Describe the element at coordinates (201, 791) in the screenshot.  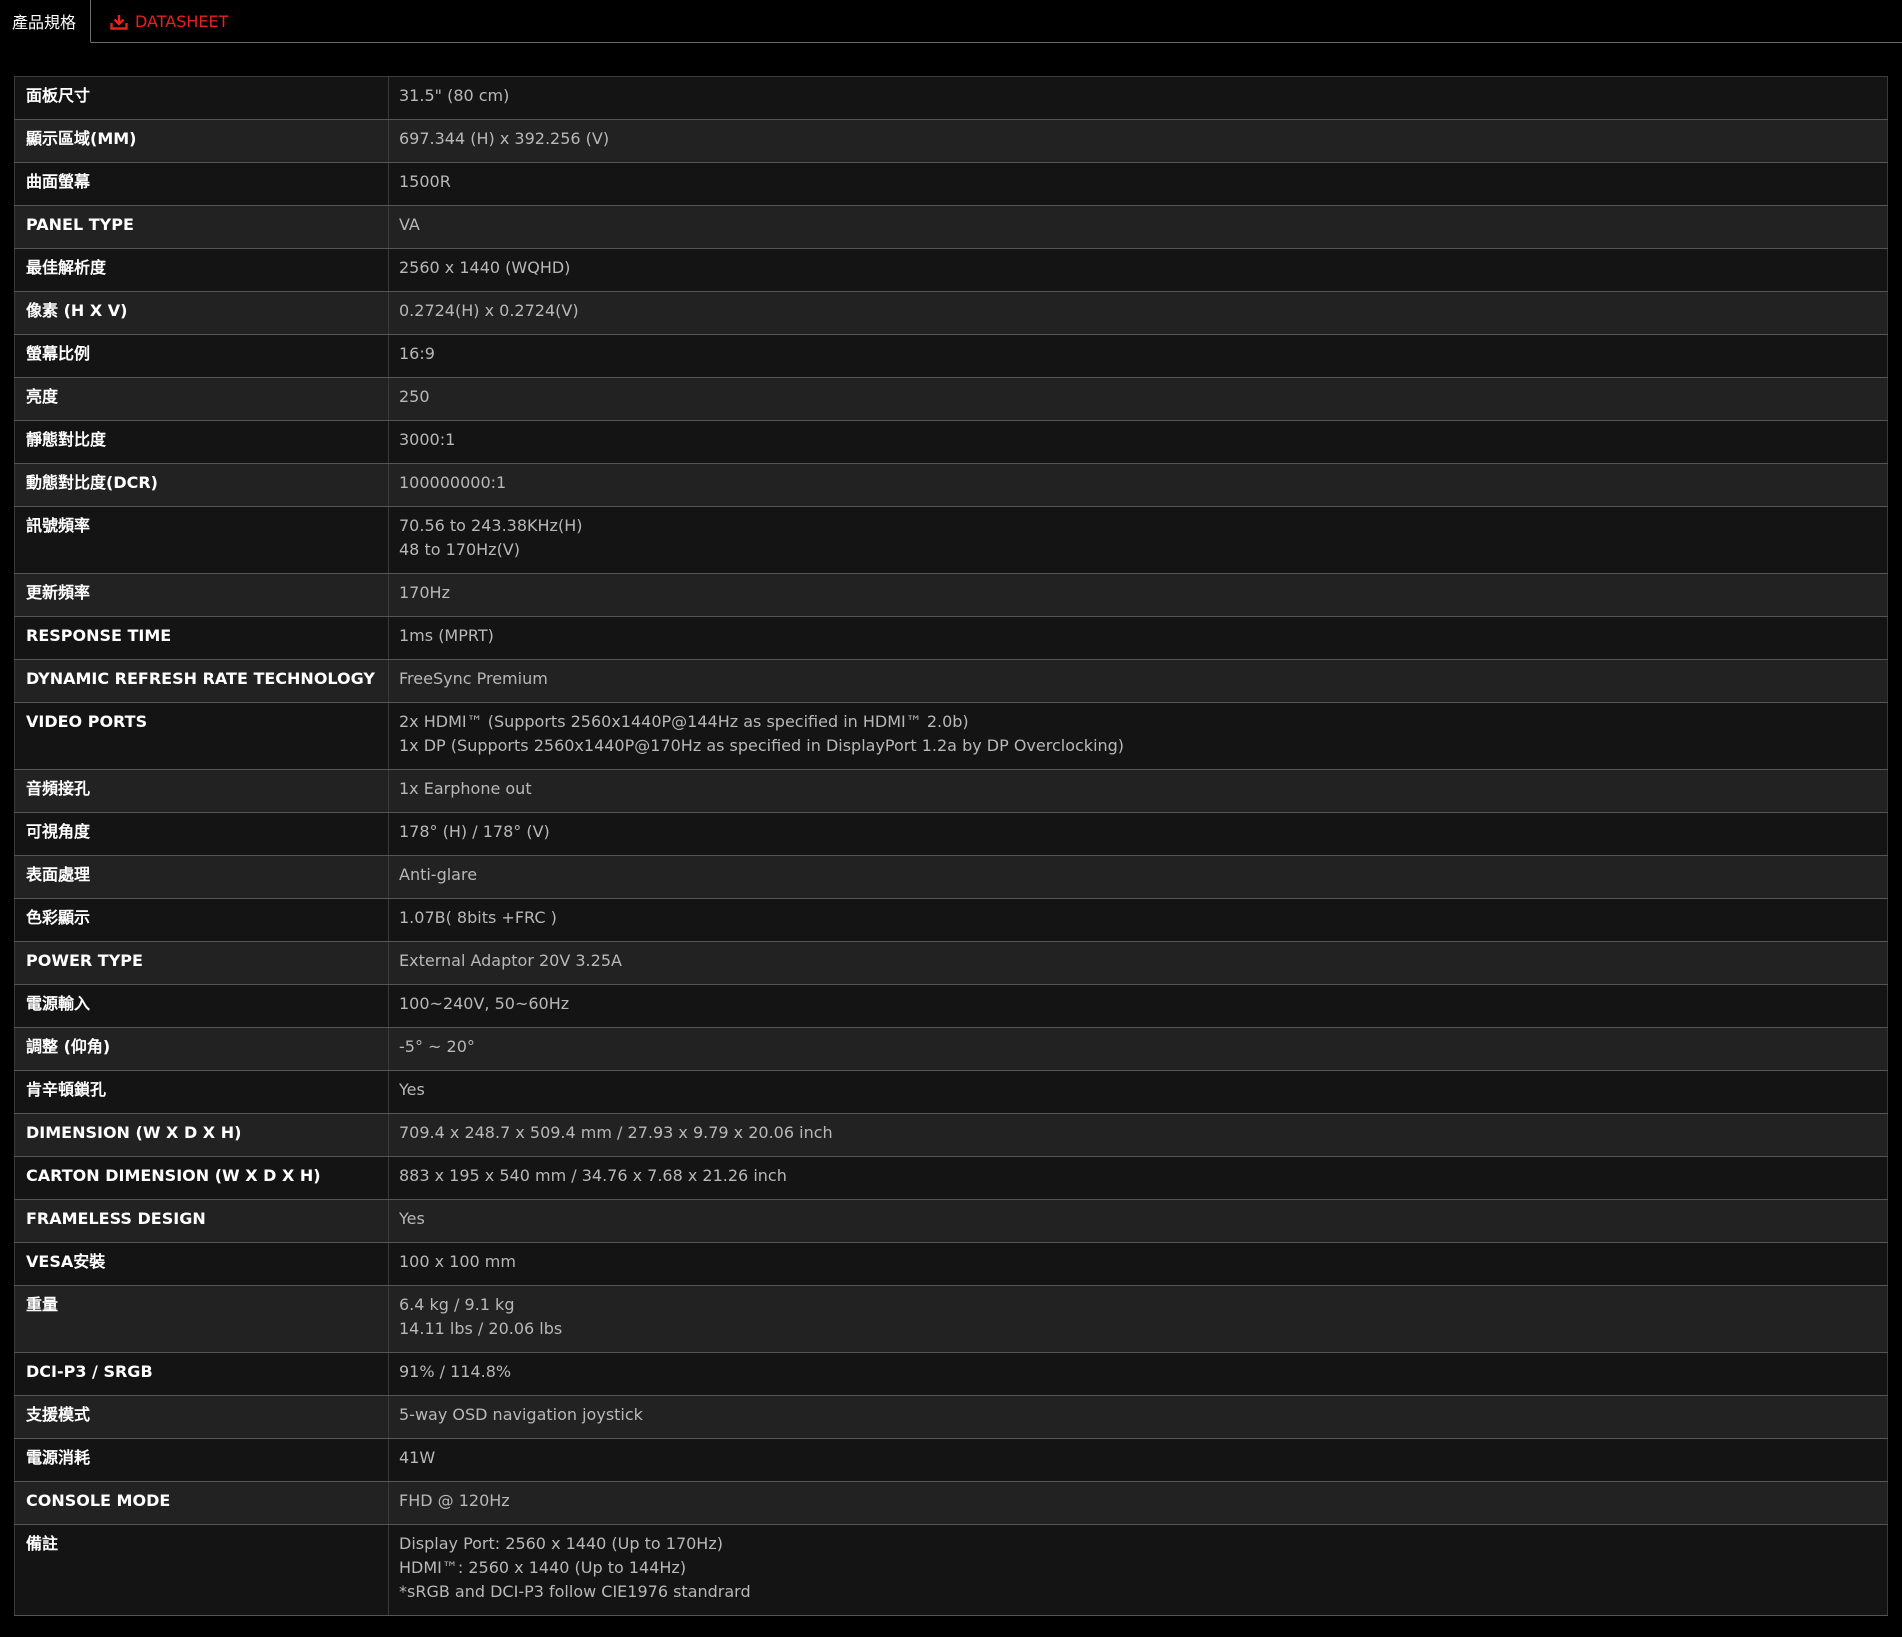
I see `spec-label: 音頻接孔` at that location.